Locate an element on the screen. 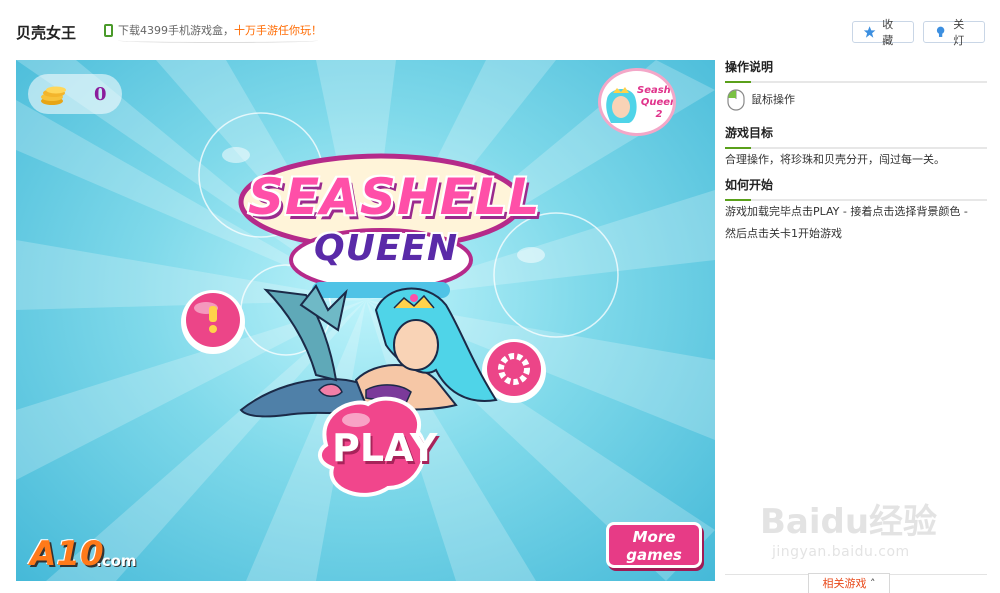  section-divider is located at coordinates (856, 82).